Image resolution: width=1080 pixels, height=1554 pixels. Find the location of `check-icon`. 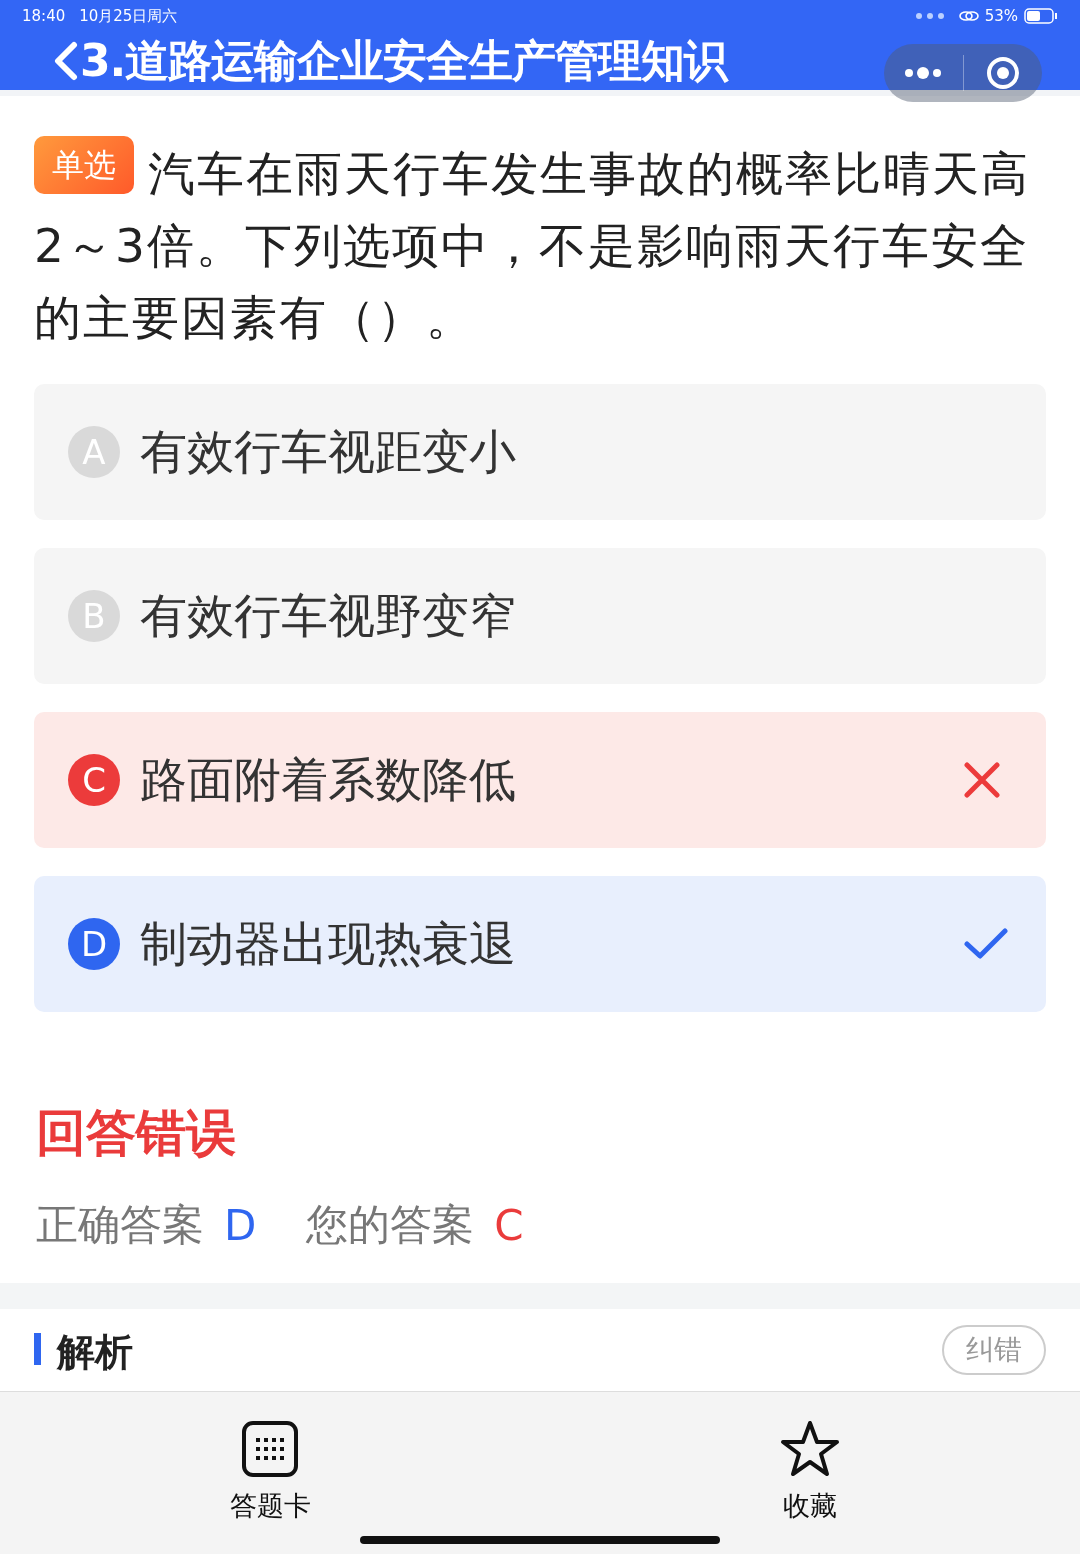

check-icon is located at coordinates (986, 944).